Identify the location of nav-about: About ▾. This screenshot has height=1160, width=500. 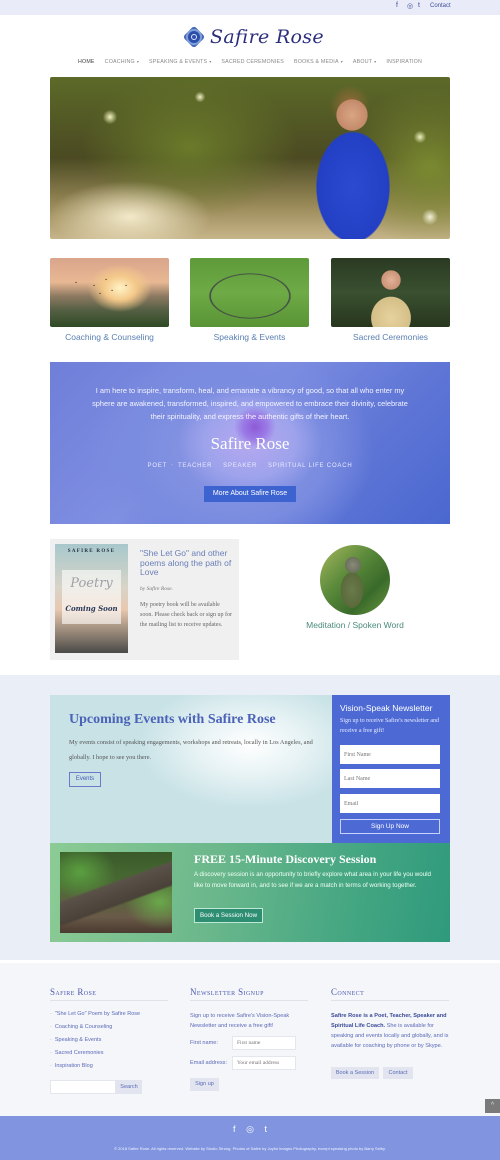
(364, 62).